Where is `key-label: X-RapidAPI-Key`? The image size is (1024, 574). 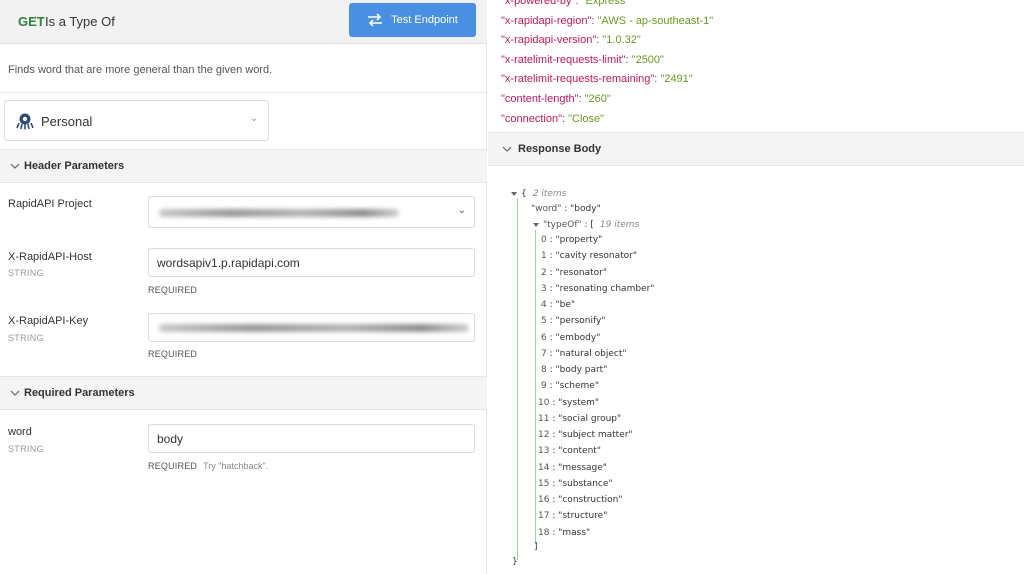
key-label: X-RapidAPI-Key is located at coordinates (48, 321).